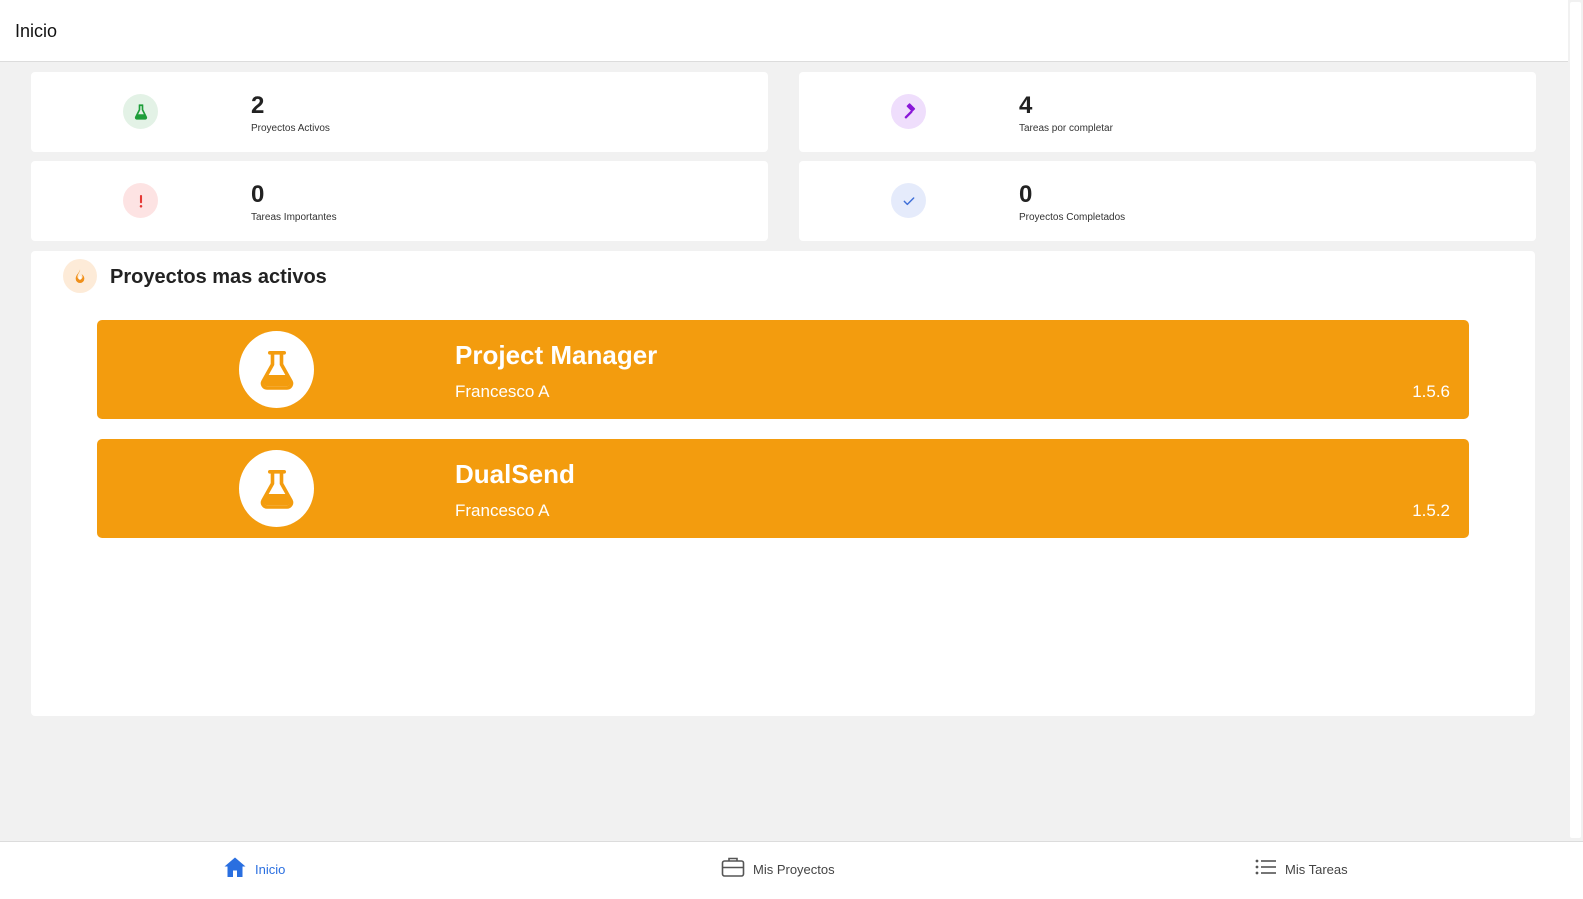 This screenshot has height=899, width=1583. Describe the element at coordinates (784, 31) in the screenshot. I see `top-bar: Inicio` at that location.